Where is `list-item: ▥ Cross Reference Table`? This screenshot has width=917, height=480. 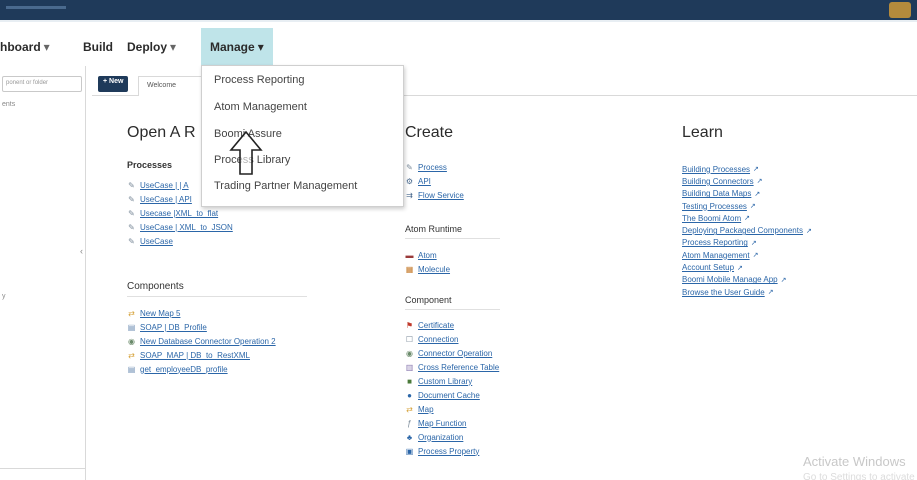
list-item: ▥ Cross Reference Table is located at coordinates (452, 367).